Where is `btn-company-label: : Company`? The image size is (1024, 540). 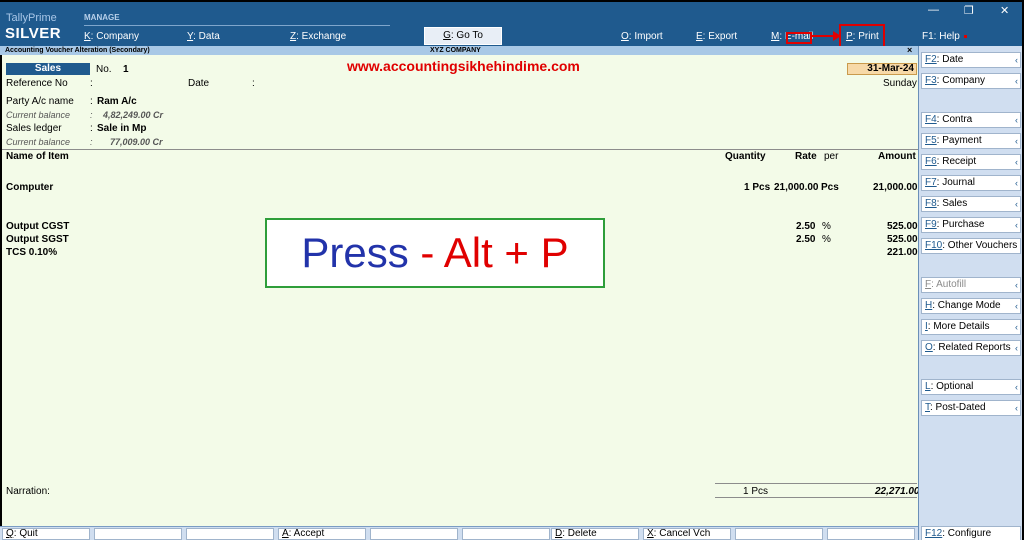 btn-company-label: : Company is located at coordinates (961, 80).